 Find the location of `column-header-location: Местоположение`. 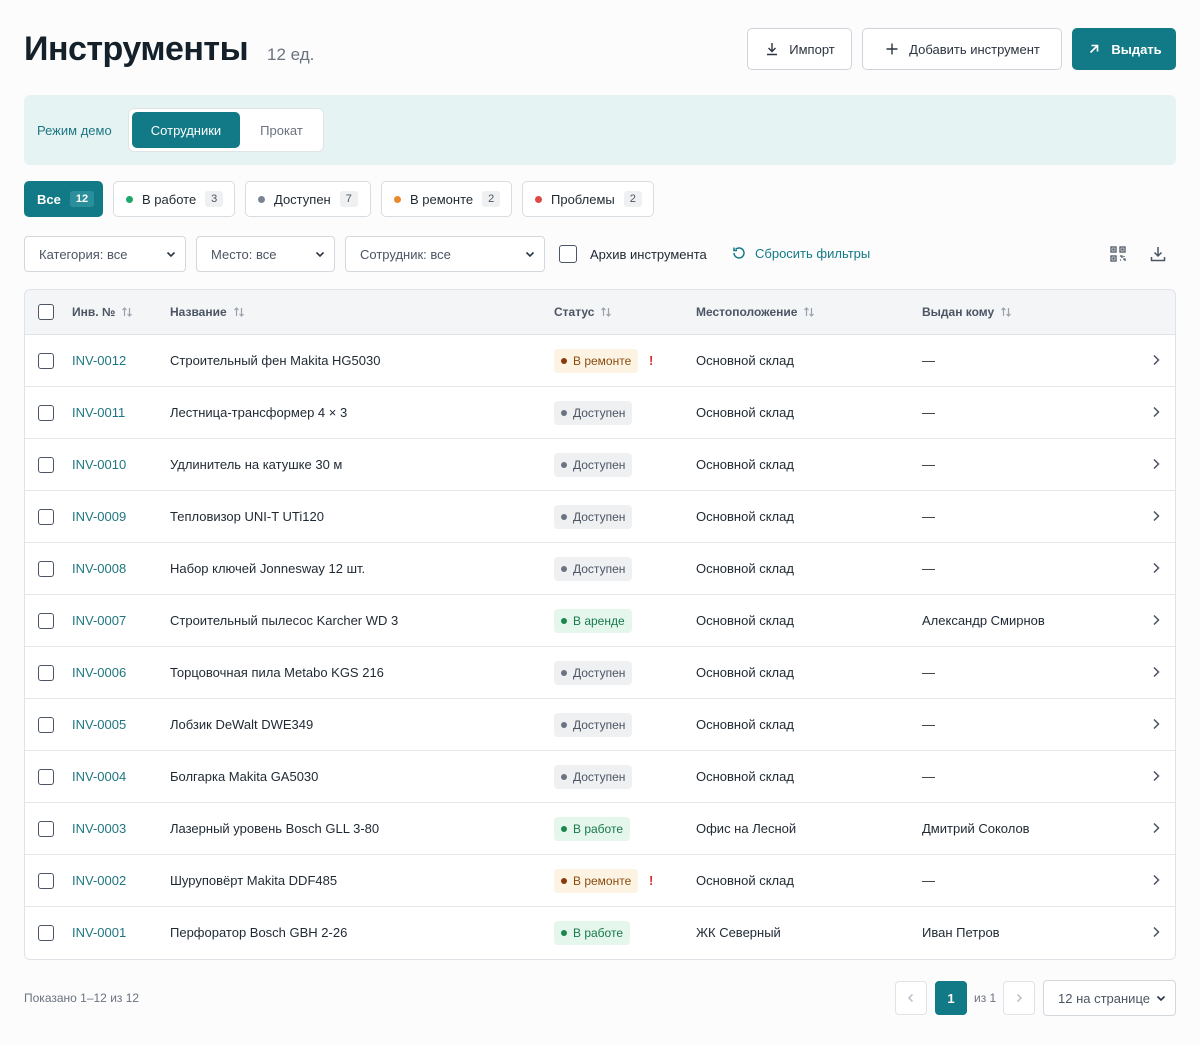

column-header-location: Местоположение is located at coordinates (755, 312).